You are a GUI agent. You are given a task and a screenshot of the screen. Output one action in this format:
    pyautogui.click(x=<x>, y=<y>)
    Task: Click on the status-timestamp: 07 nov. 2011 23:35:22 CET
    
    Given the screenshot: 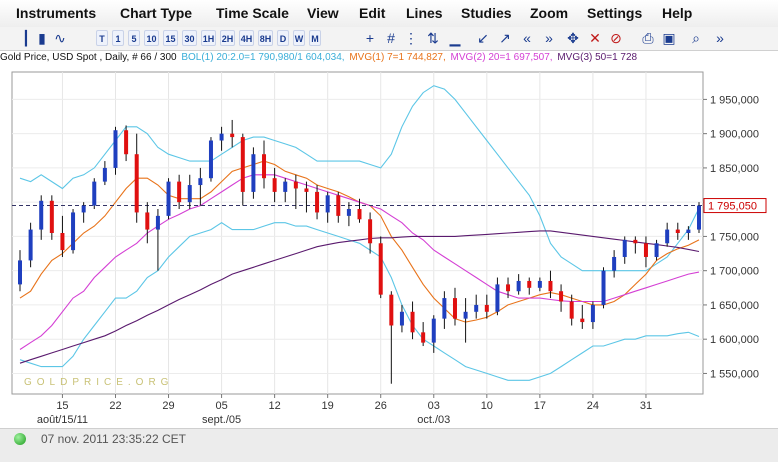 What is the action you would take?
    pyautogui.click(x=113, y=439)
    